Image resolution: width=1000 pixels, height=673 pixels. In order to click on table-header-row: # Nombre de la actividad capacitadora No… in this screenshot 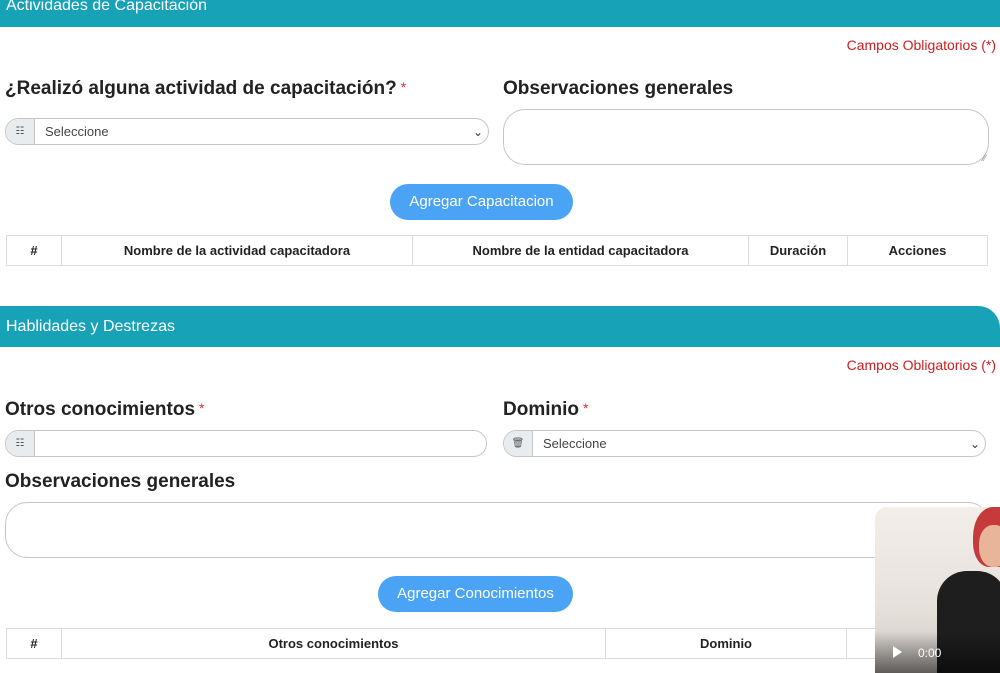, I will do `click(497, 250)`.